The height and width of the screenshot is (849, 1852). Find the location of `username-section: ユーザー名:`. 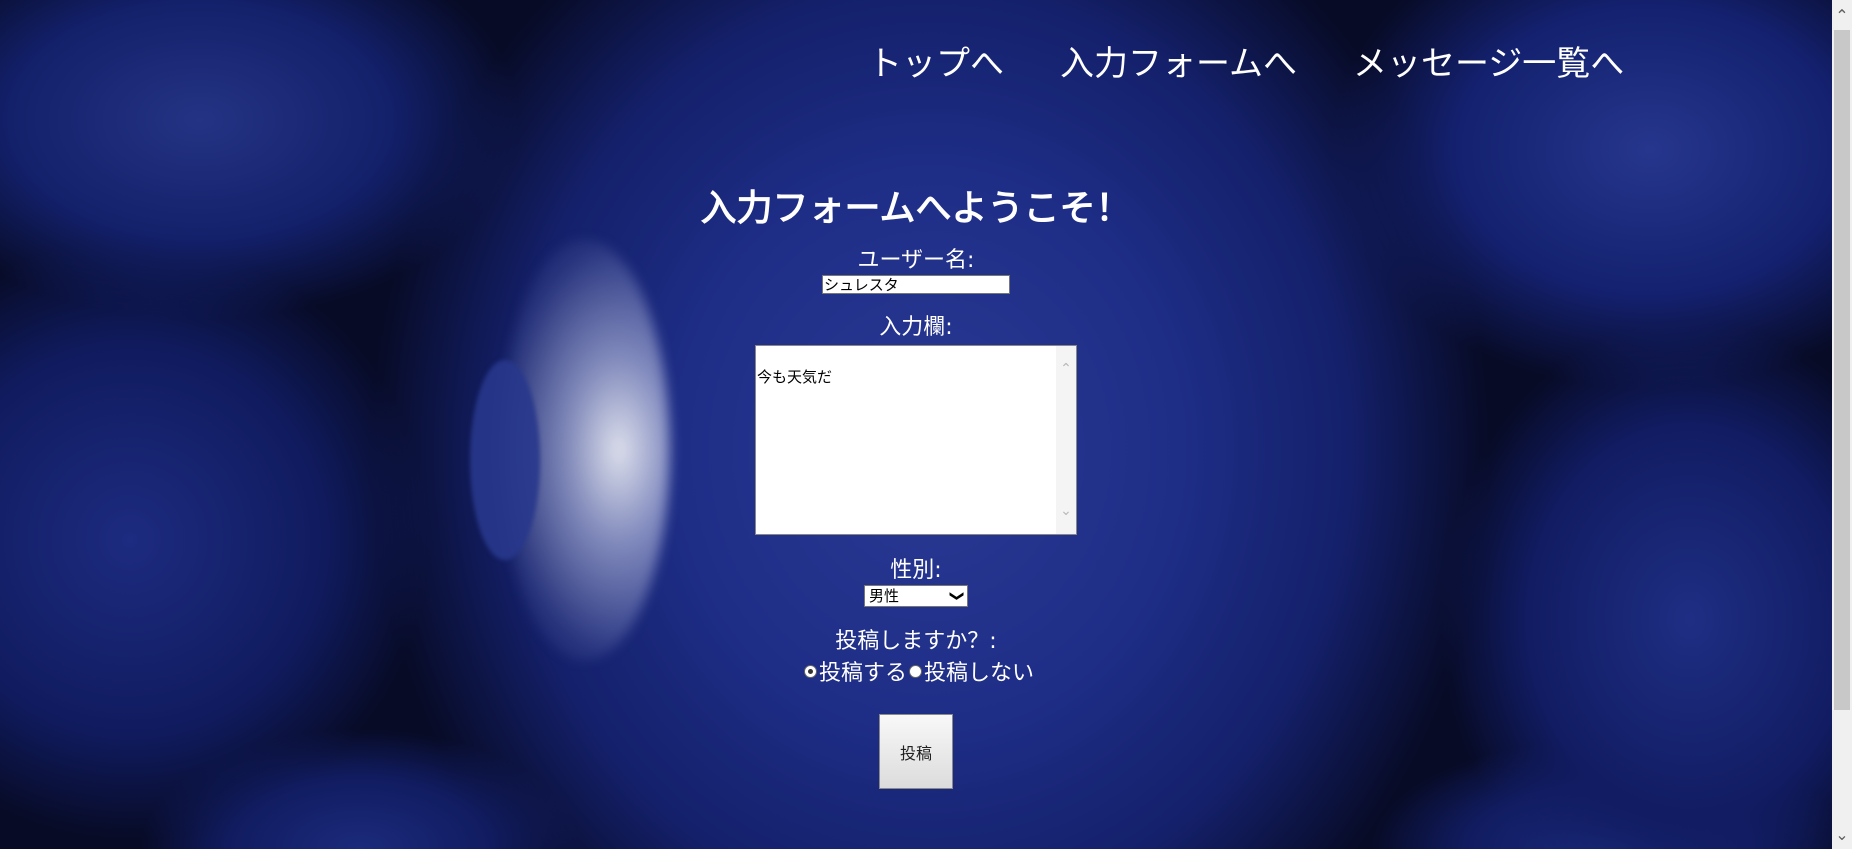

username-section: ユーザー名: is located at coordinates (916, 268).